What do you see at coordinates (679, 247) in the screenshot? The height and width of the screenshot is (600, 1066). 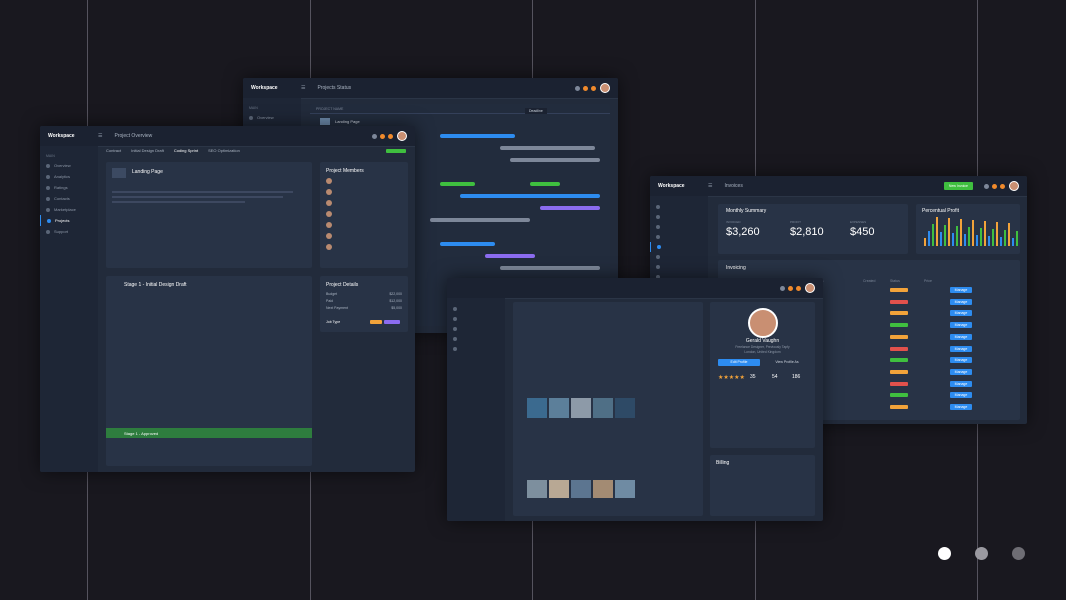 I see `sidebar-item-invoices` at bounding box center [679, 247].